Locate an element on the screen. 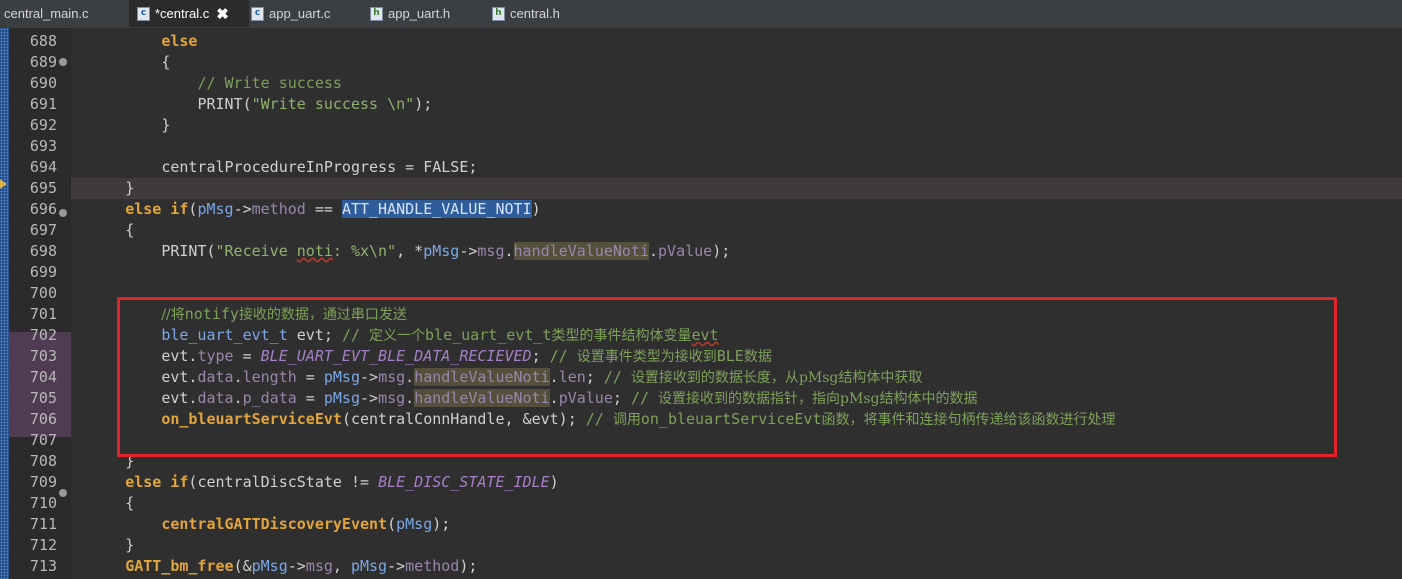 The width and height of the screenshot is (1402, 579). line-number: 712 is located at coordinates (43, 545).